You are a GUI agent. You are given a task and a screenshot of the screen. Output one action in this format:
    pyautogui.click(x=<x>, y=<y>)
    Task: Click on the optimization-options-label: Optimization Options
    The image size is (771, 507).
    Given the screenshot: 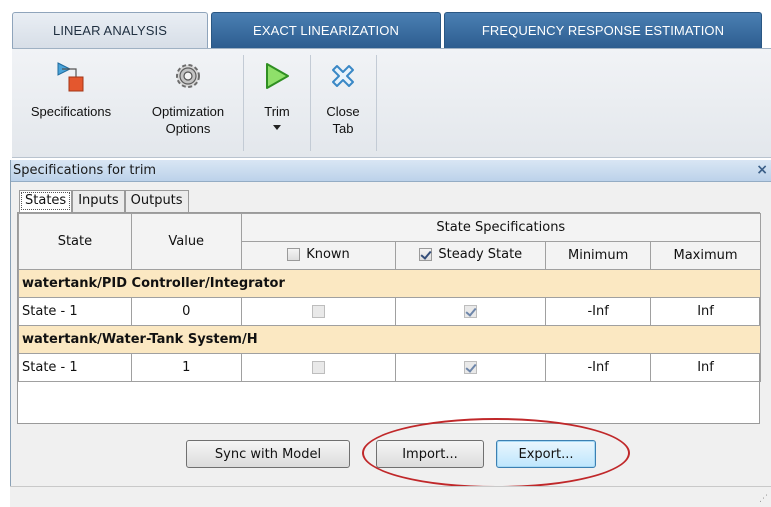 What is the action you would take?
    pyautogui.click(x=188, y=120)
    